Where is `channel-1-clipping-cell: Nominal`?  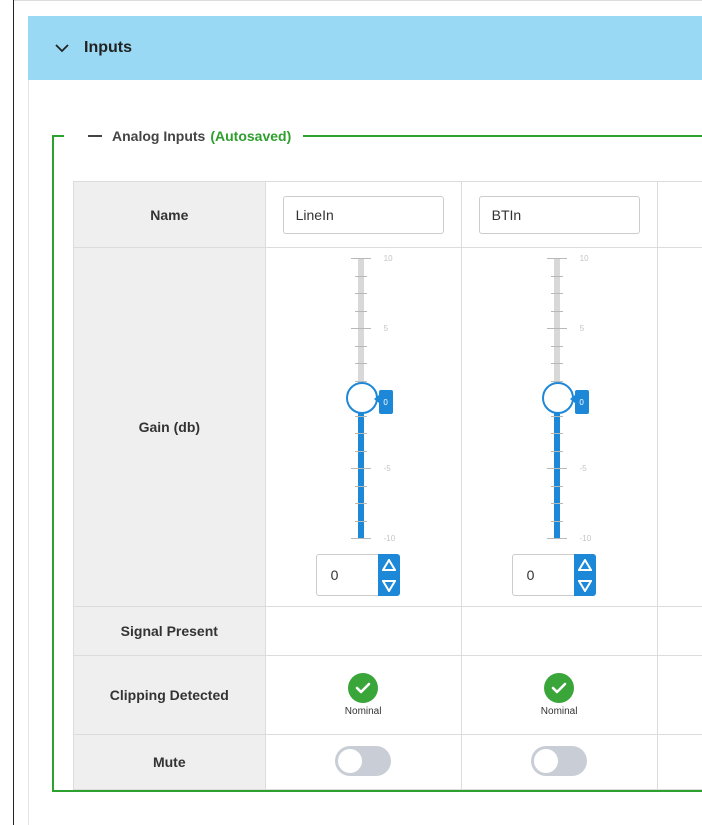
channel-1-clipping-cell: Nominal is located at coordinates (363, 695).